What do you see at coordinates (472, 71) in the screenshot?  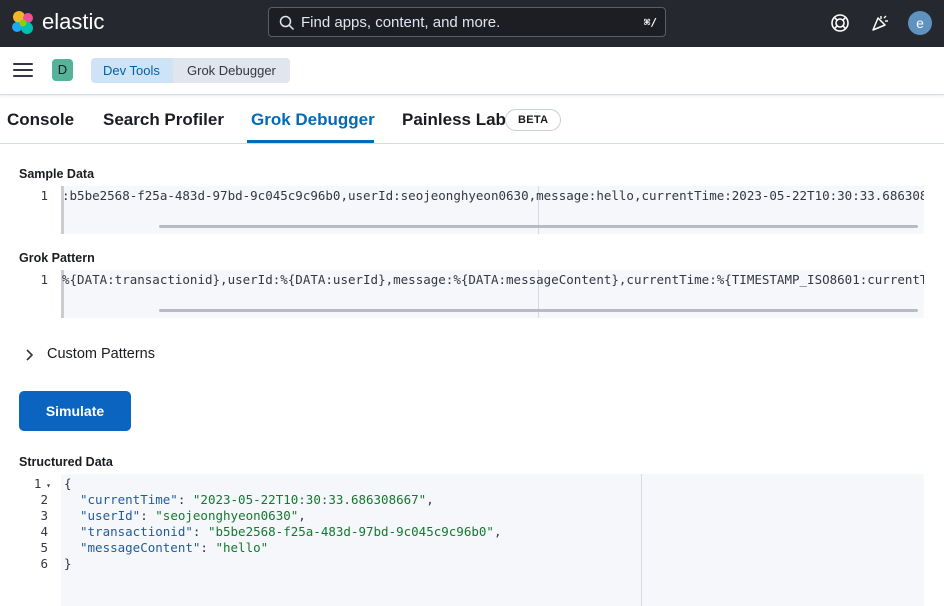 I see `breadcrumb-bar: D Dev Tools Grok Debugger` at bounding box center [472, 71].